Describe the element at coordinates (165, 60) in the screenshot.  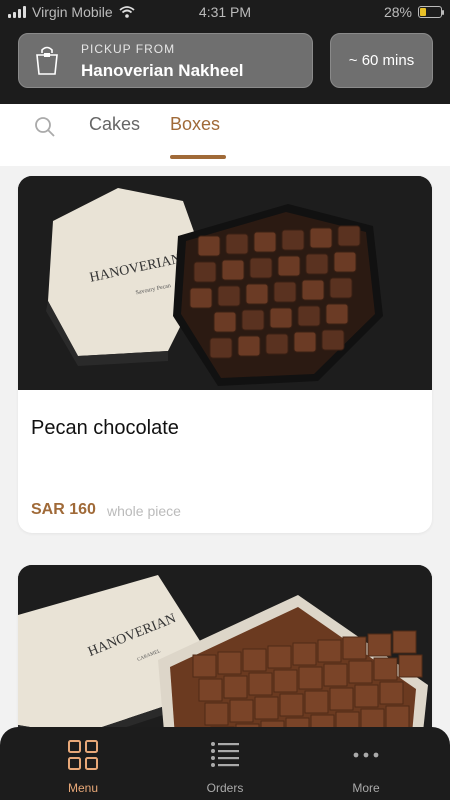
I see `pickup-location-button: PICKUP FROM Hanoverian Nakheel` at that location.